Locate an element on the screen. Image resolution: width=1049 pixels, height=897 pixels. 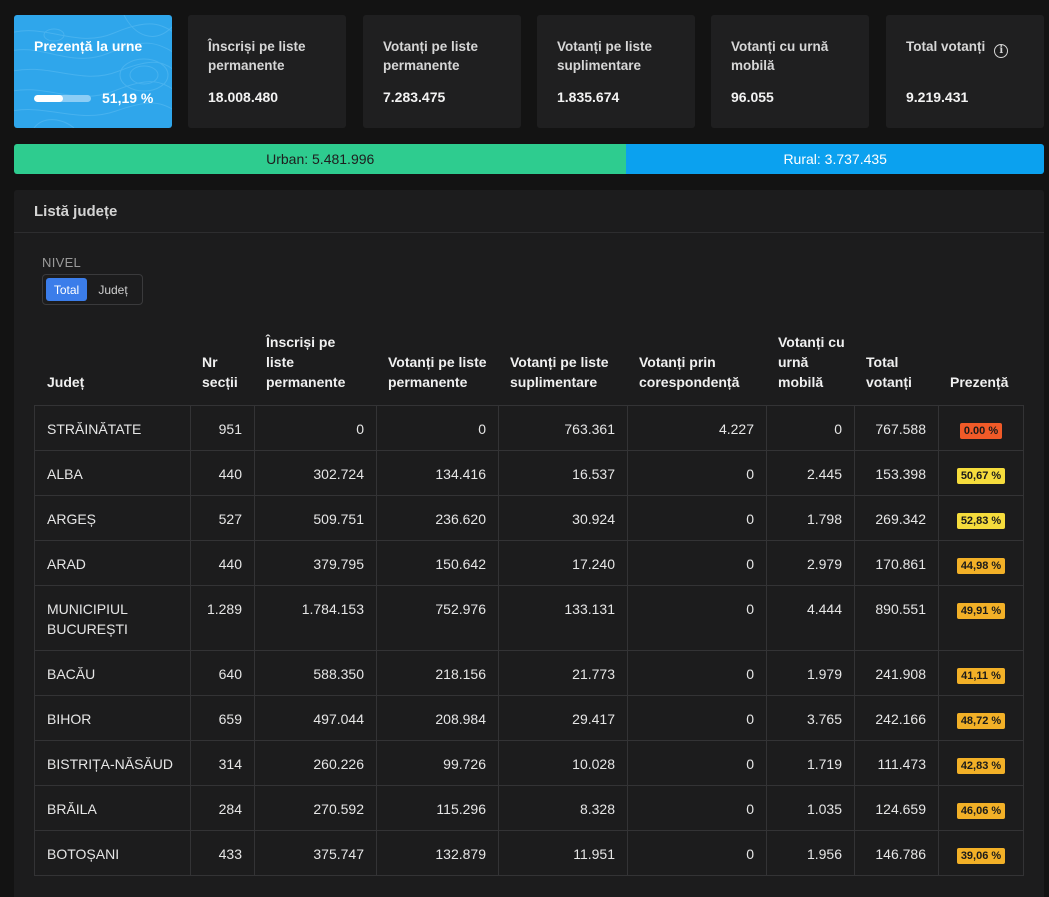
nivel-total-button: Total is located at coordinates (66, 289).